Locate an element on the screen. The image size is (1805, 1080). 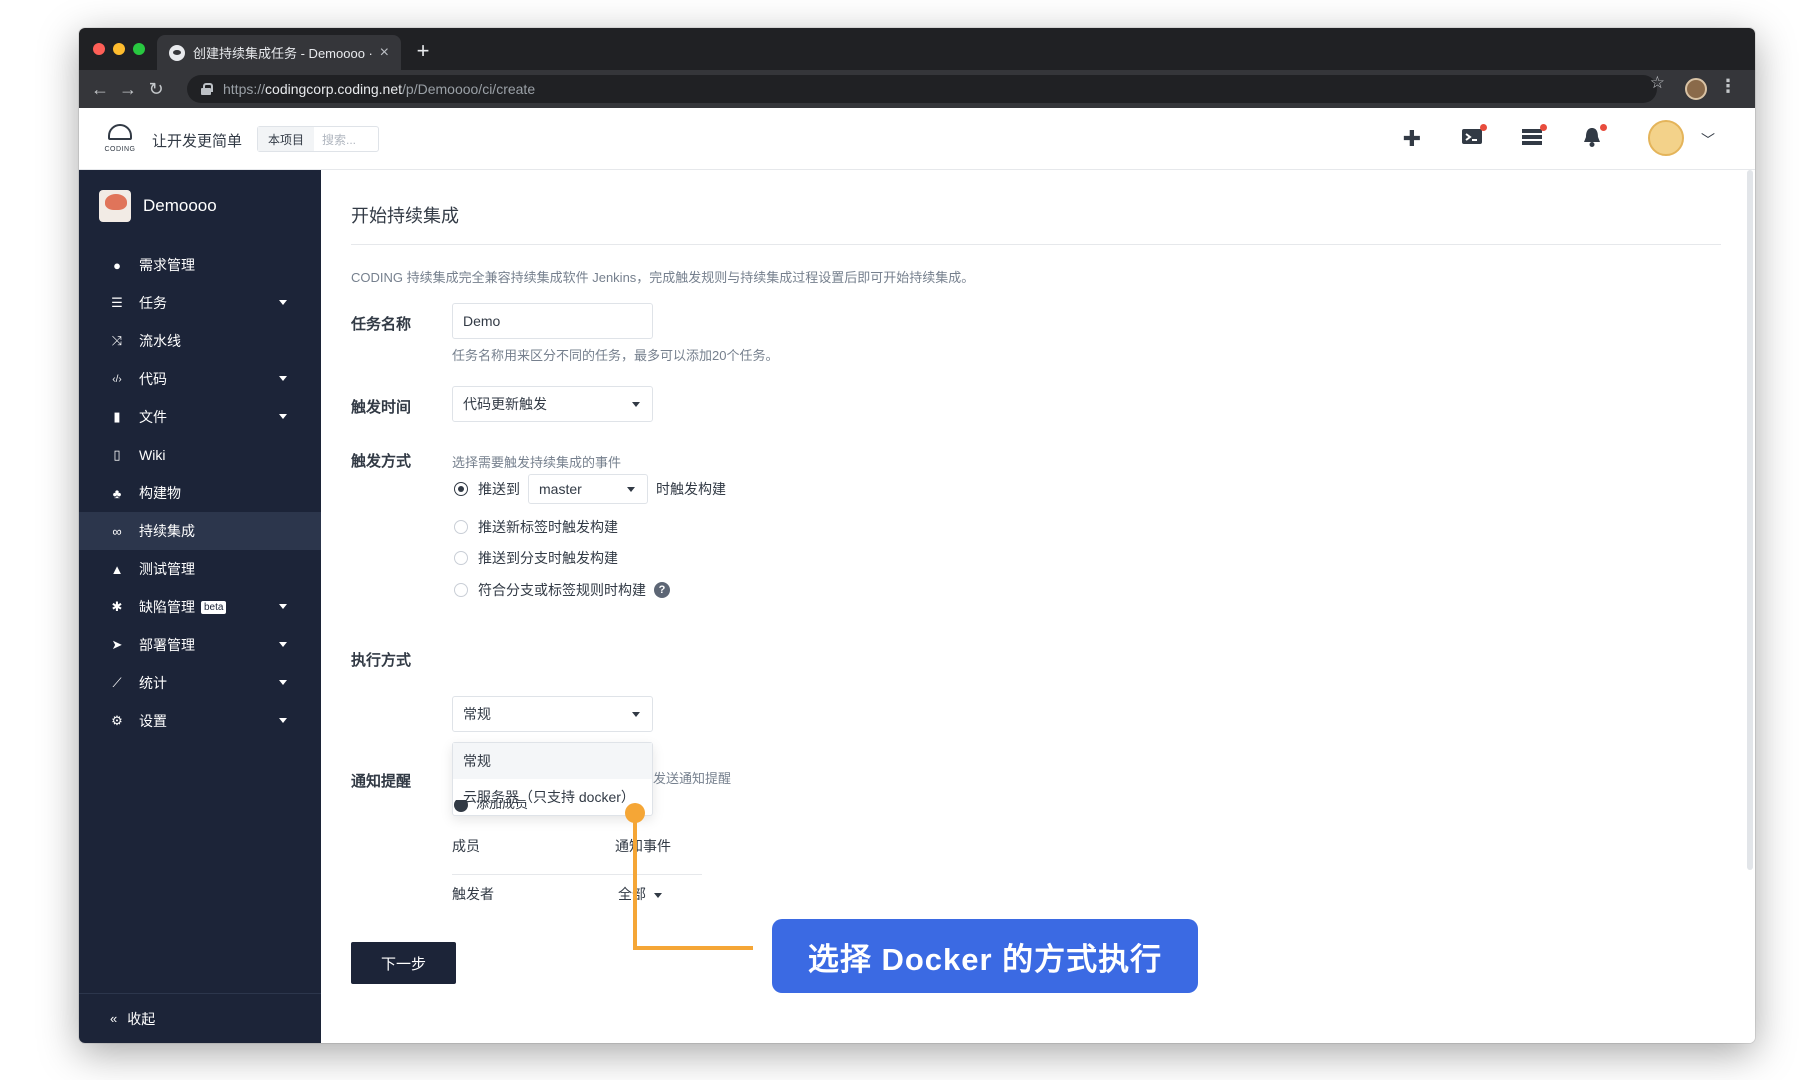
close-window-button is located at coordinates (99, 49).